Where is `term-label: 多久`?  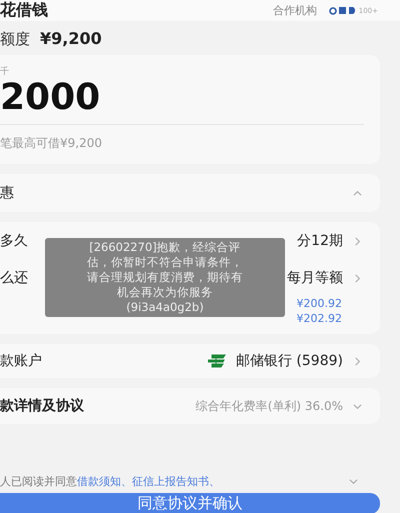
term-label: 多久 is located at coordinates (14, 241).